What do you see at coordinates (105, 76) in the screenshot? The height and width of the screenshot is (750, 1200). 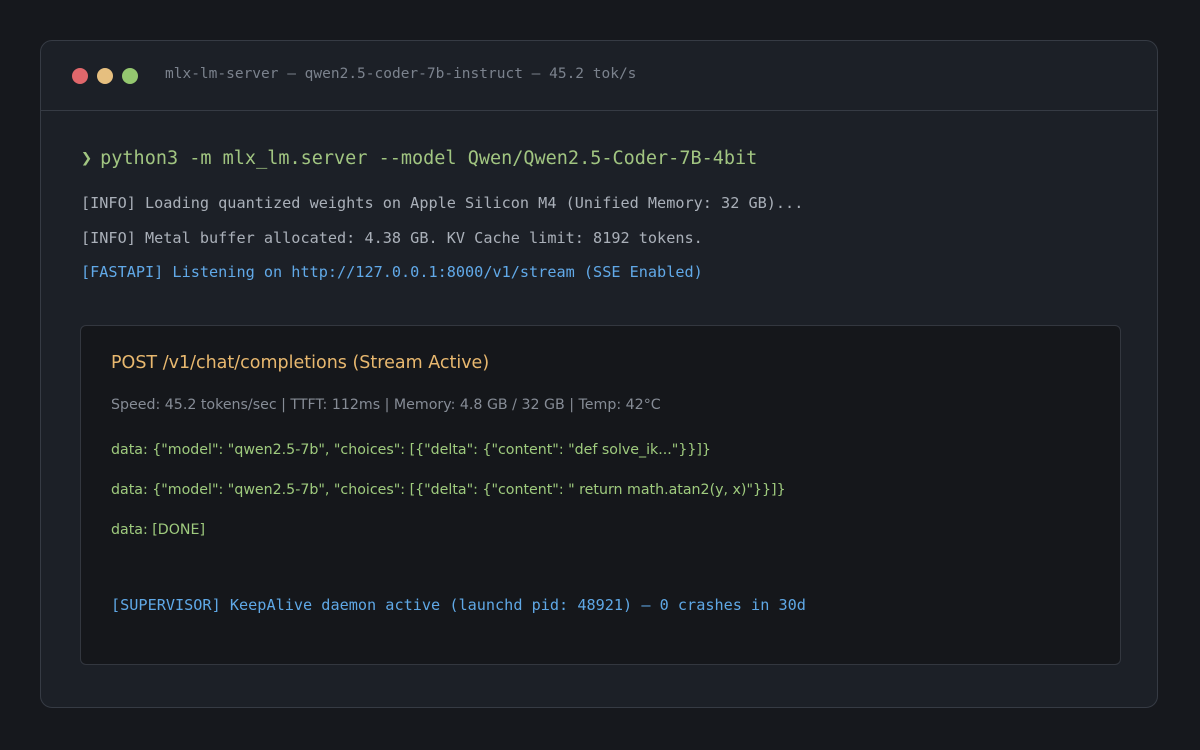 I see `minimize-window-button` at bounding box center [105, 76].